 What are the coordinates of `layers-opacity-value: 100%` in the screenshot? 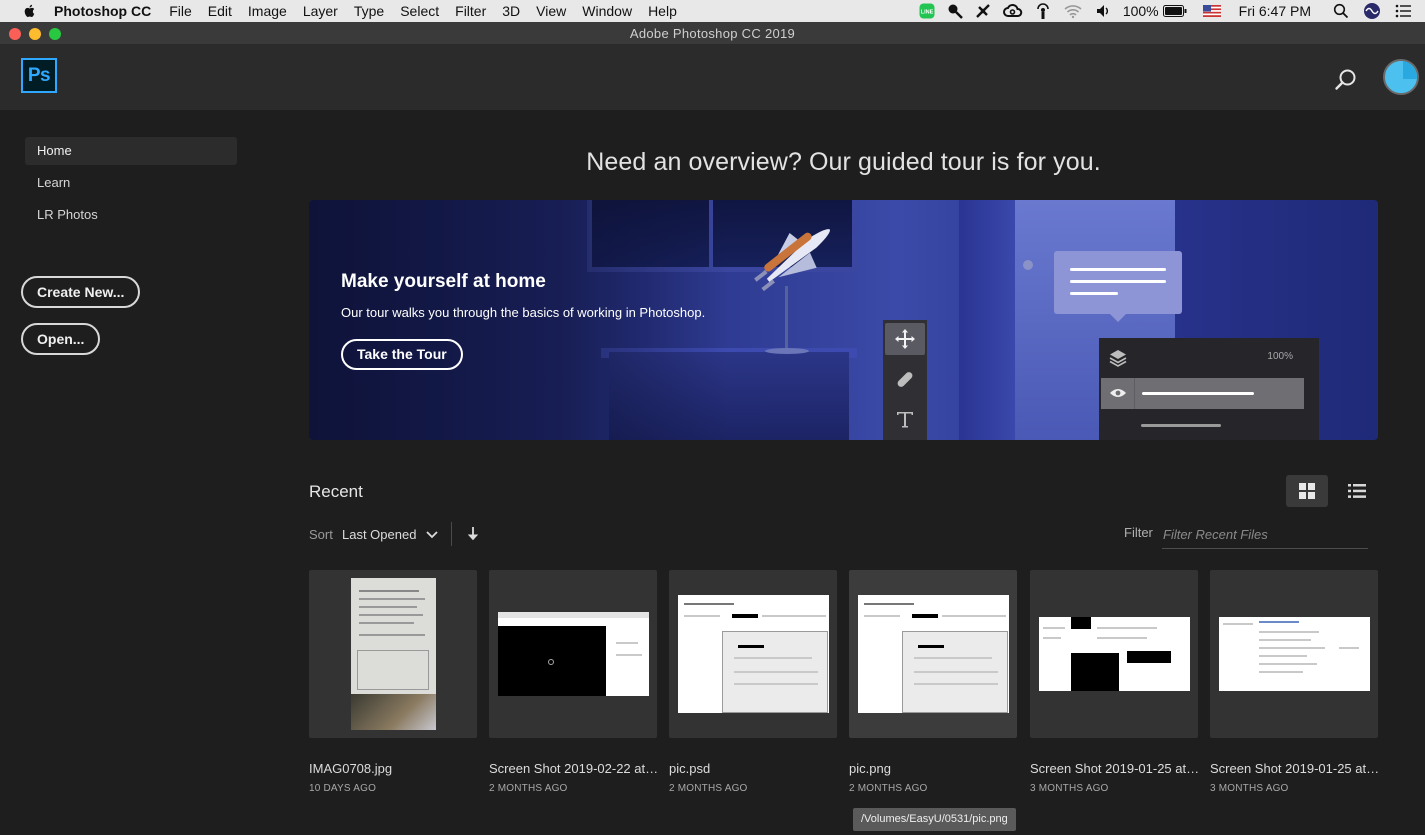 It's located at (1280, 356).